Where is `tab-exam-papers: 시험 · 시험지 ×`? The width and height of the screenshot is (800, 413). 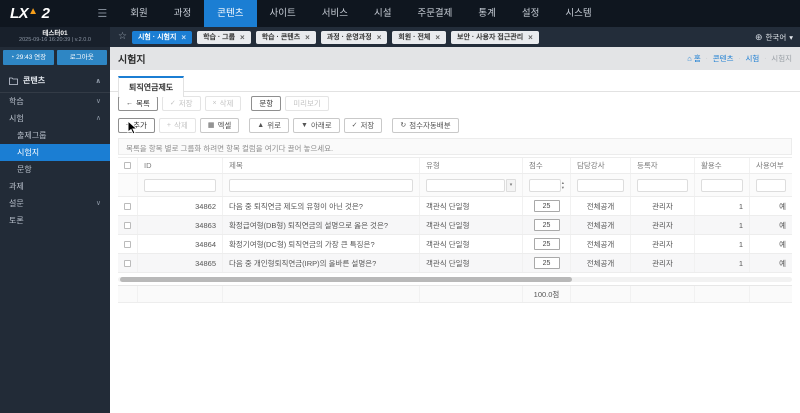
tab-exam-papers: 시험 · 시험지 × is located at coordinates (162, 37).